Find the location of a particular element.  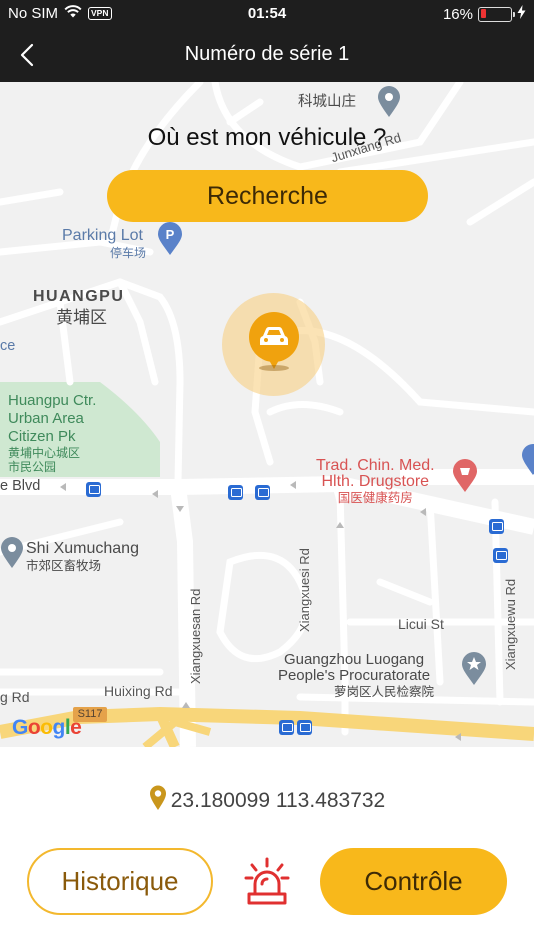

map-label-shixu: Shi Xumuchang is located at coordinates (82, 548).